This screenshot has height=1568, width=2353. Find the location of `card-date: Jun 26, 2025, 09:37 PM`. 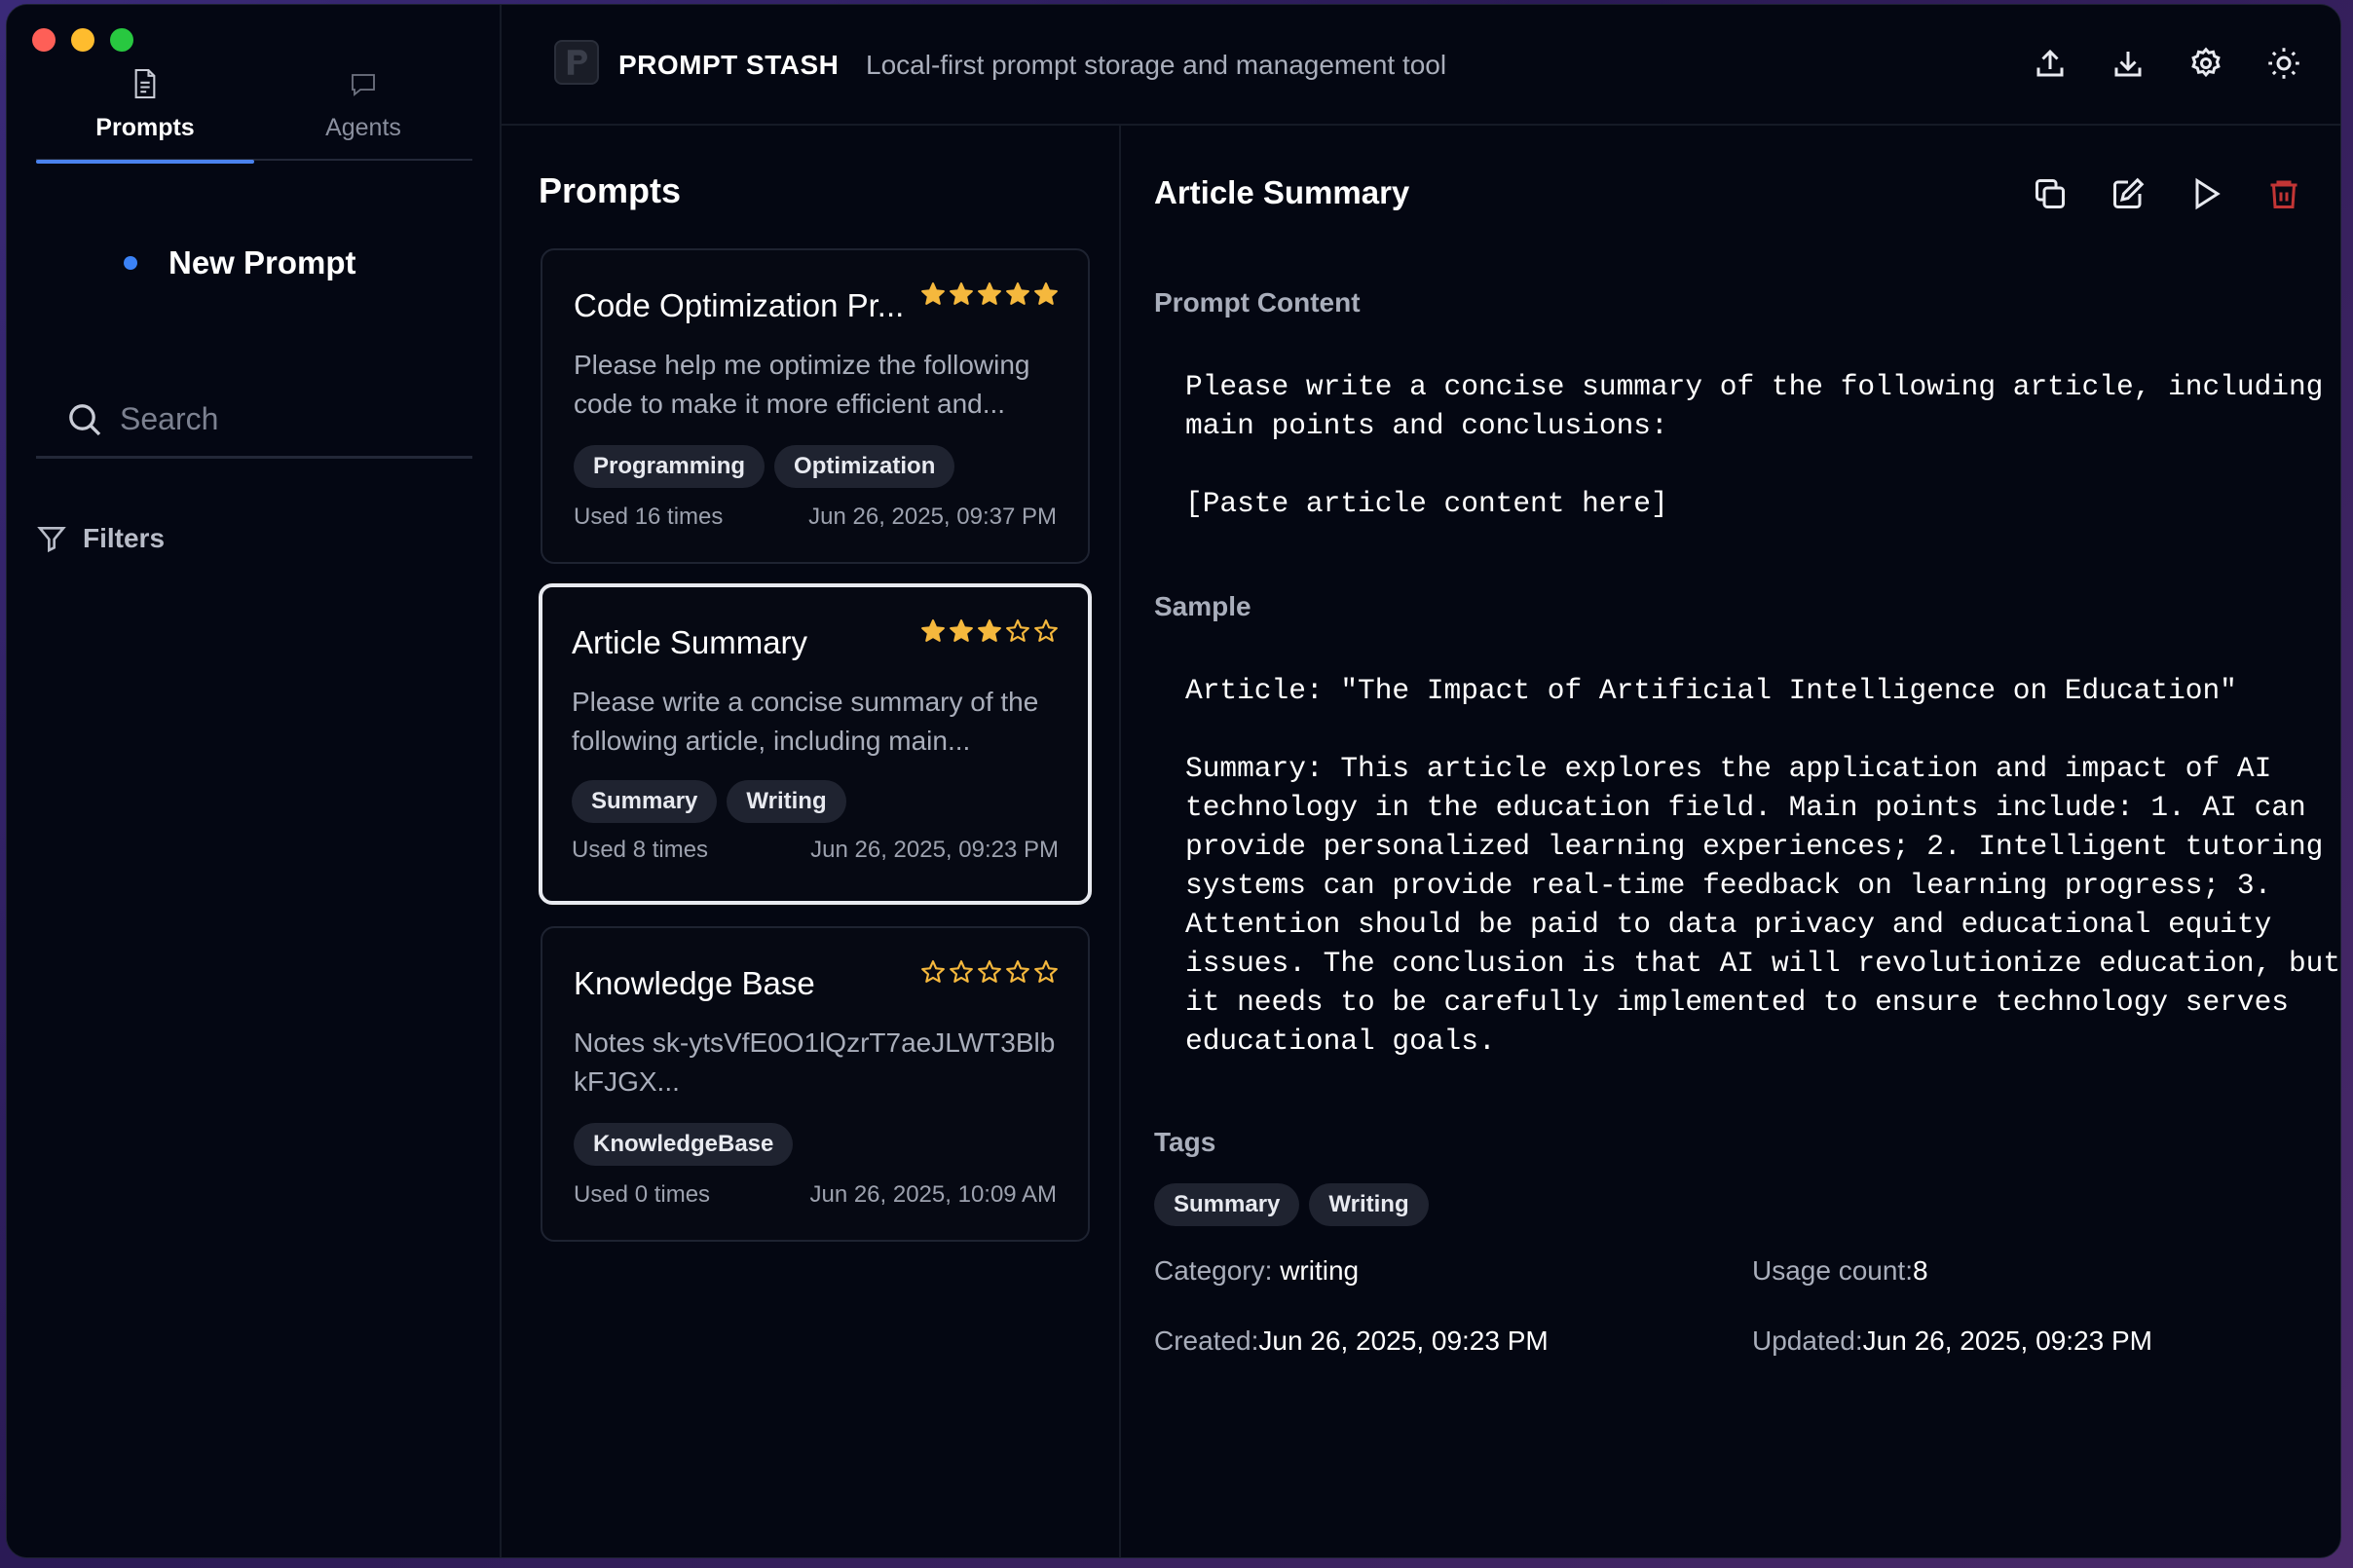

card-date: Jun 26, 2025, 09:37 PM is located at coordinates (933, 517).